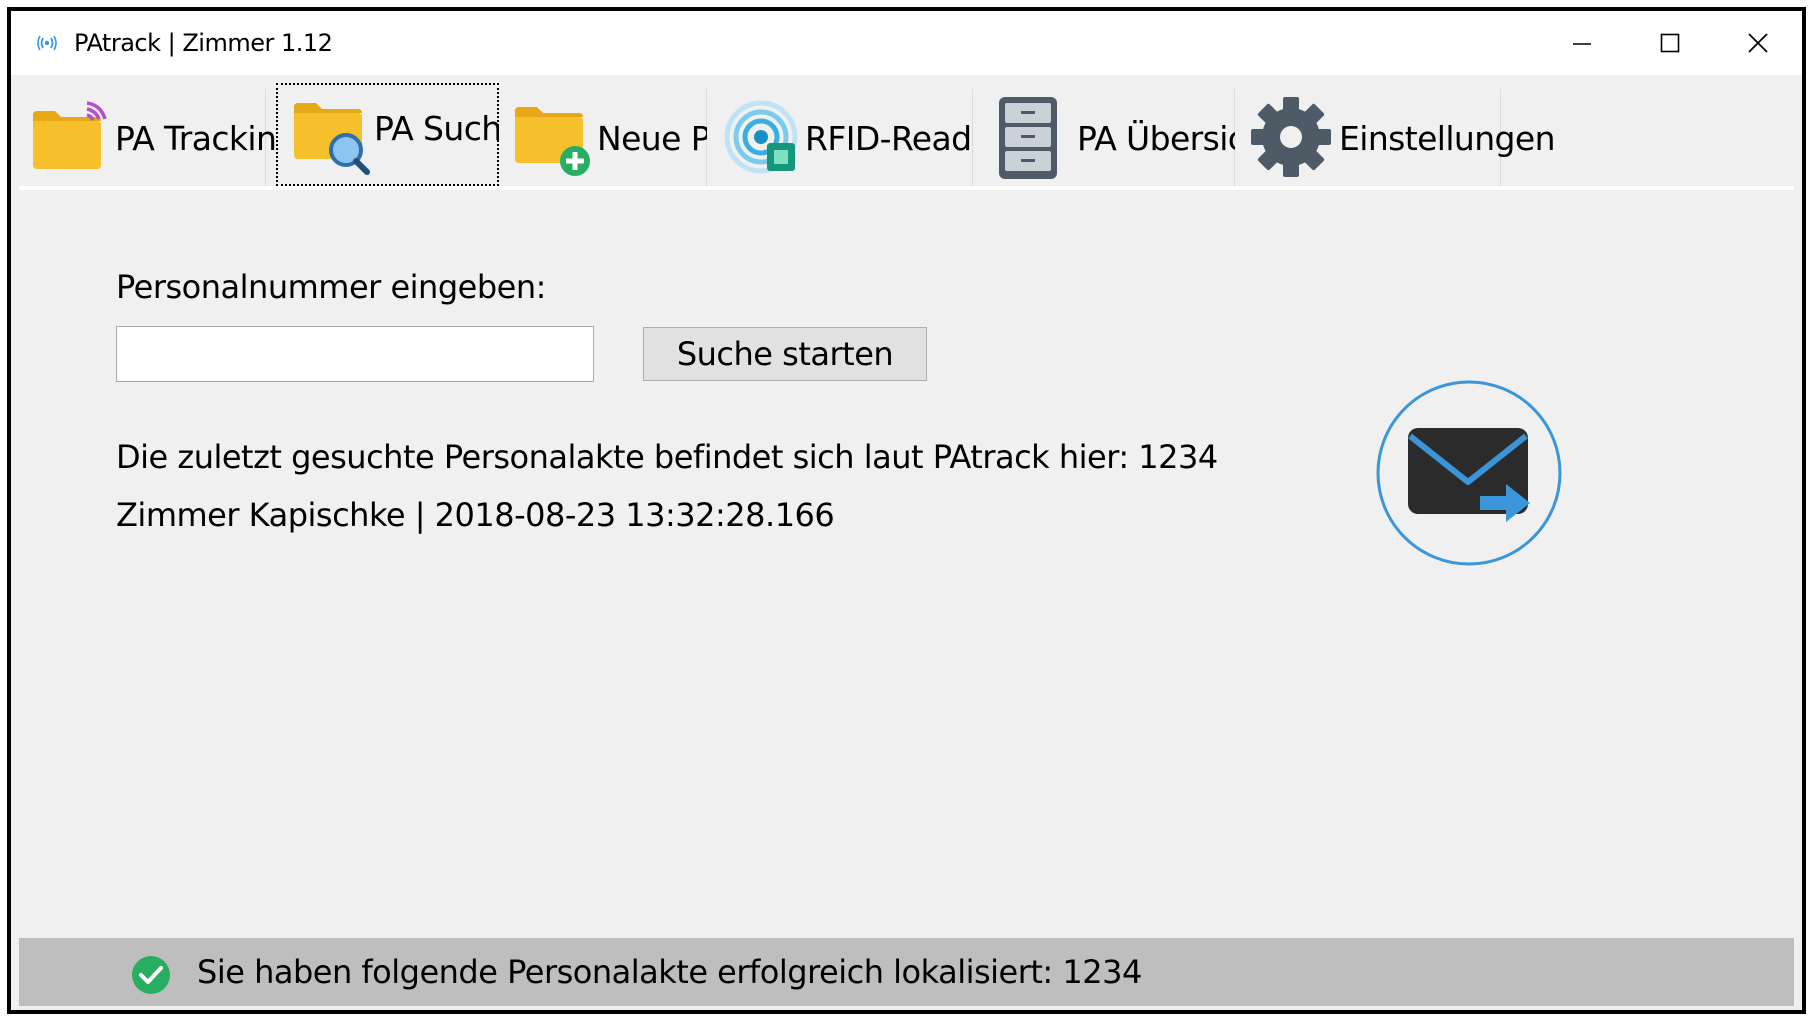 The image size is (1819, 1023). I want to click on app-signal-icon, so click(47, 43).